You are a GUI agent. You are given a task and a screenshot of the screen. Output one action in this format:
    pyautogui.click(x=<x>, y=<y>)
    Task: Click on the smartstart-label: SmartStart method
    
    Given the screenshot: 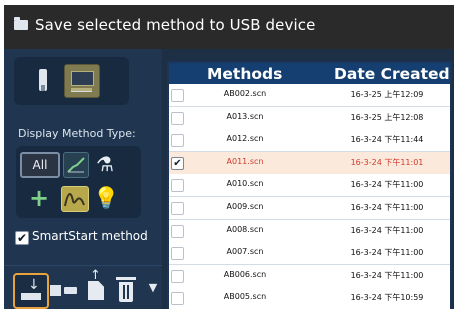 What is the action you would take?
    pyautogui.click(x=90, y=236)
    